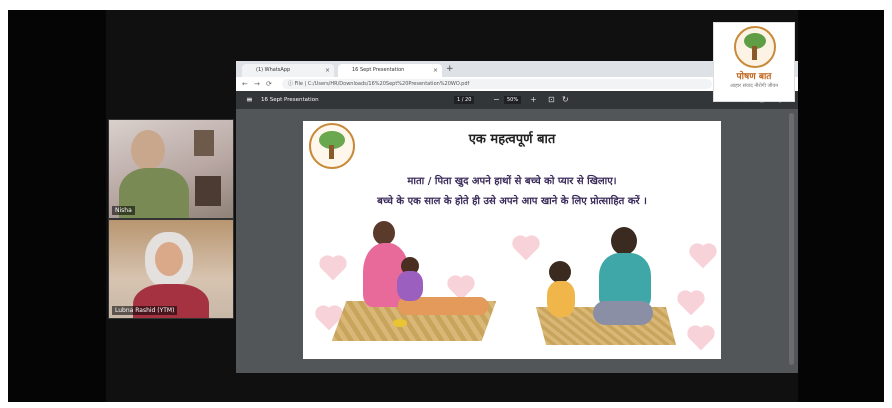 The height and width of the screenshot is (408, 892). I want to click on illustration-father-legs, so click(623, 313).